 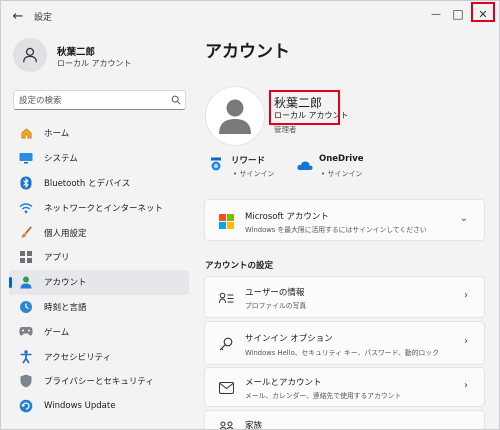 What do you see at coordinates (463, 218) in the screenshot?
I see `chevron-down-icon: ⌄` at bounding box center [463, 218].